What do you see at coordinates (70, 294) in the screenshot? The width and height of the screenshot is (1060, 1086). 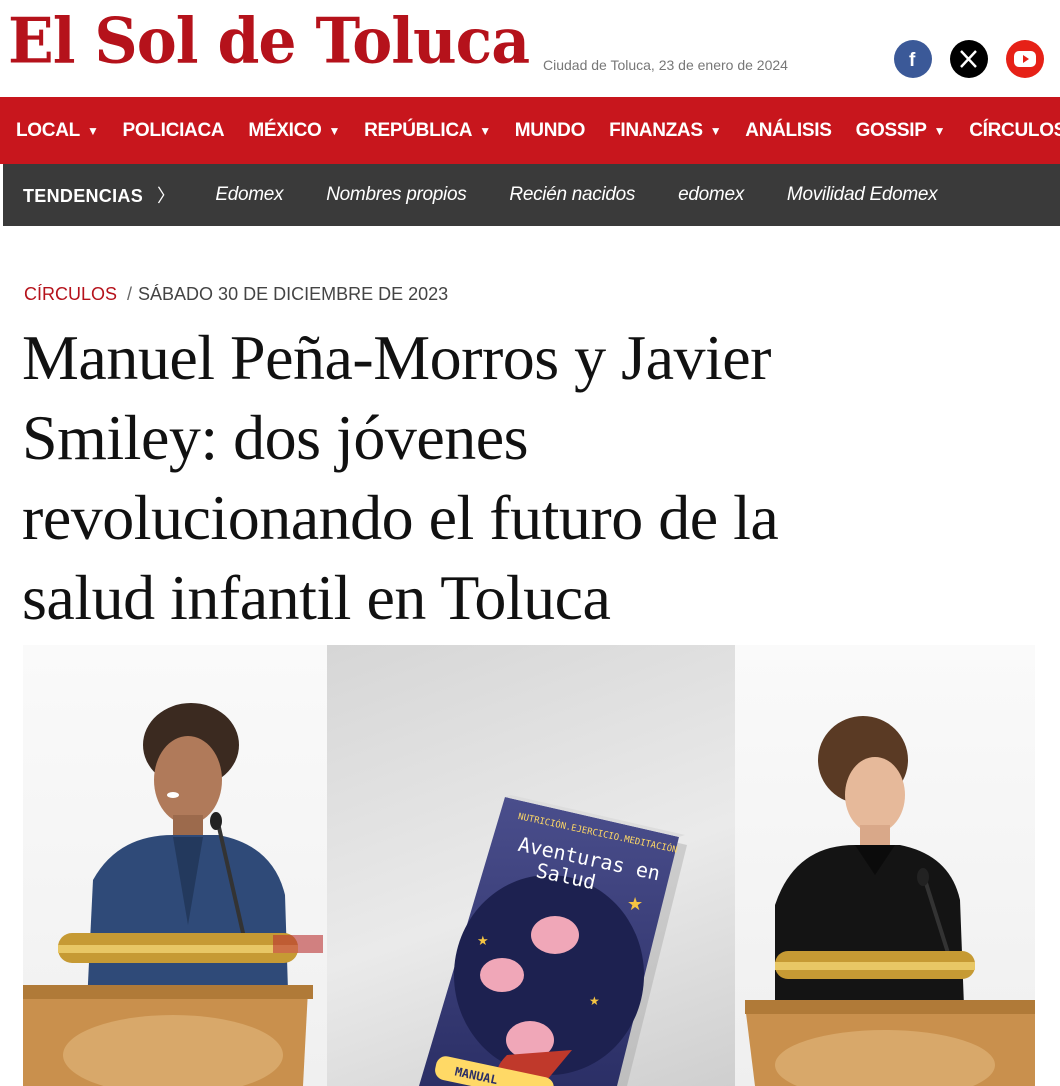 I see `section-link: CÍRCULOS` at bounding box center [70, 294].